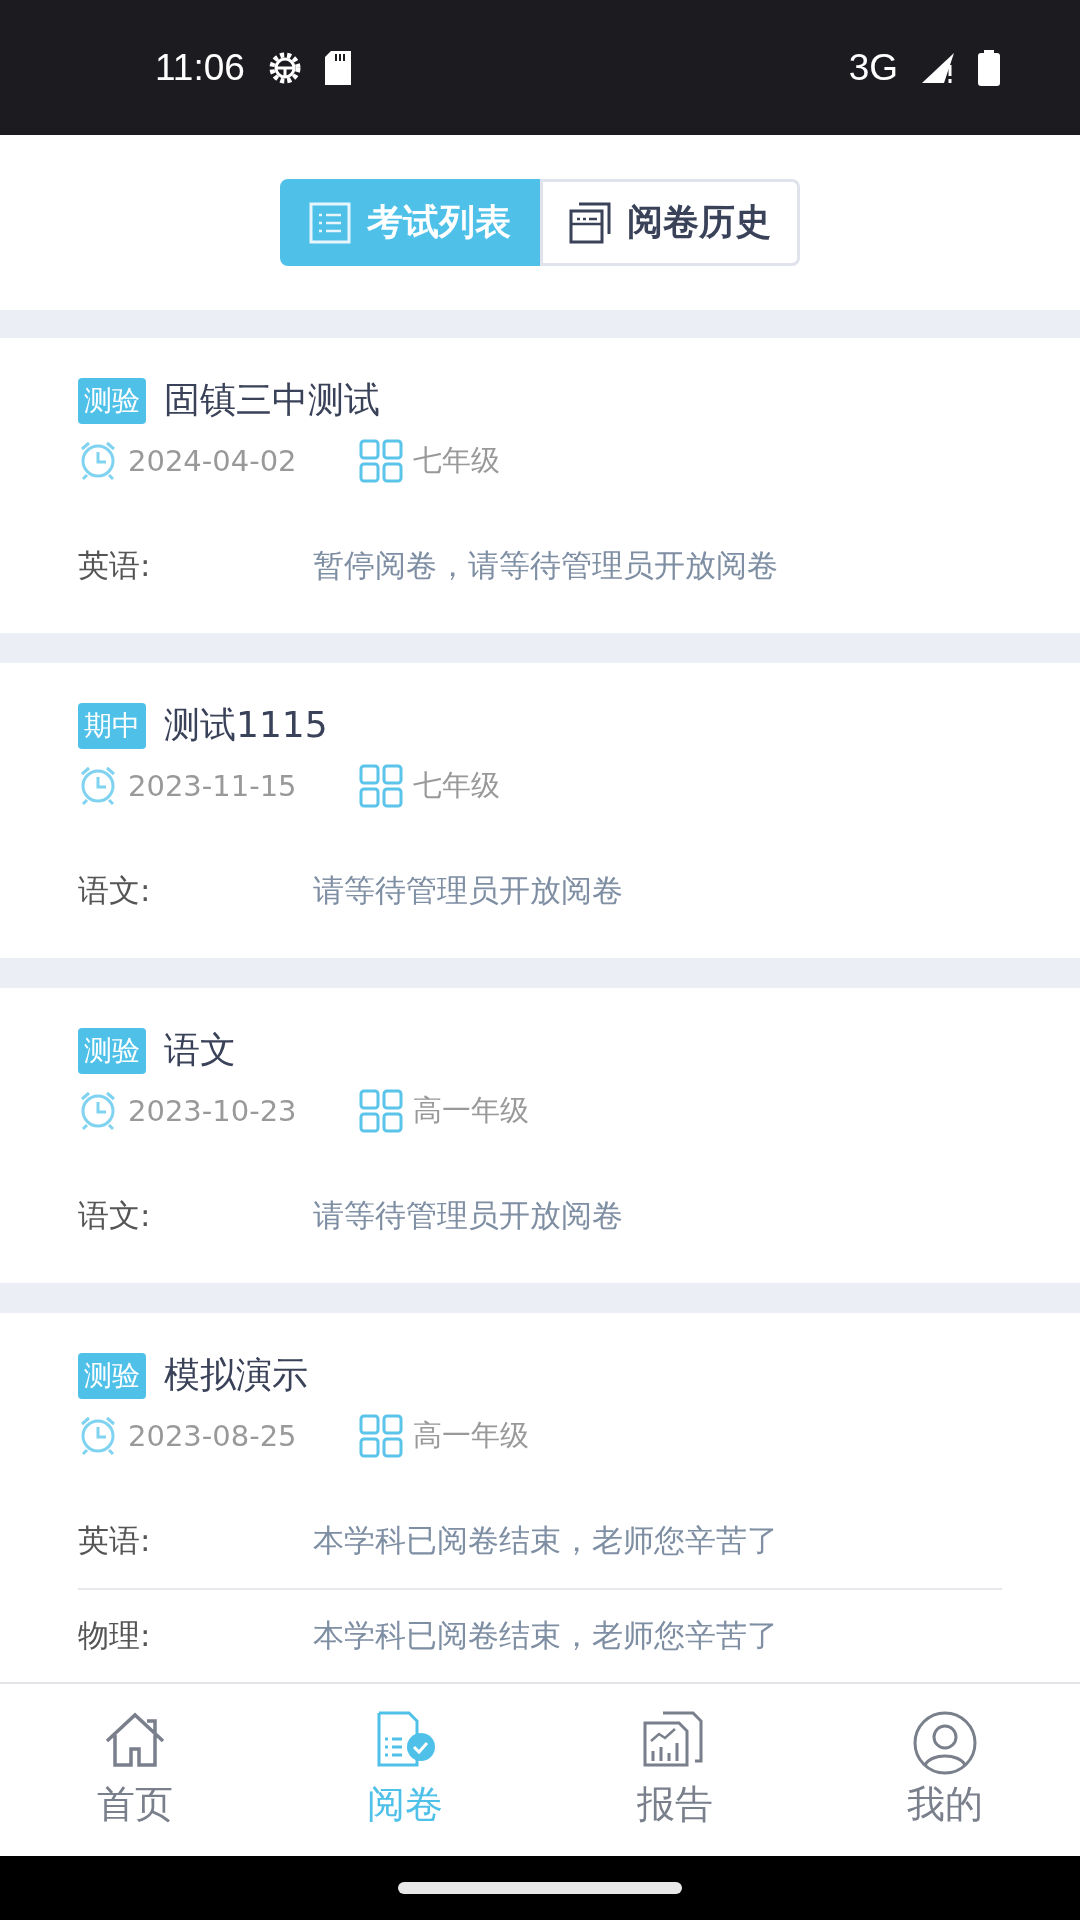 This screenshot has width=1080, height=1920. What do you see at coordinates (670, 222) in the screenshot?
I see `tab: 阅卷历史` at bounding box center [670, 222].